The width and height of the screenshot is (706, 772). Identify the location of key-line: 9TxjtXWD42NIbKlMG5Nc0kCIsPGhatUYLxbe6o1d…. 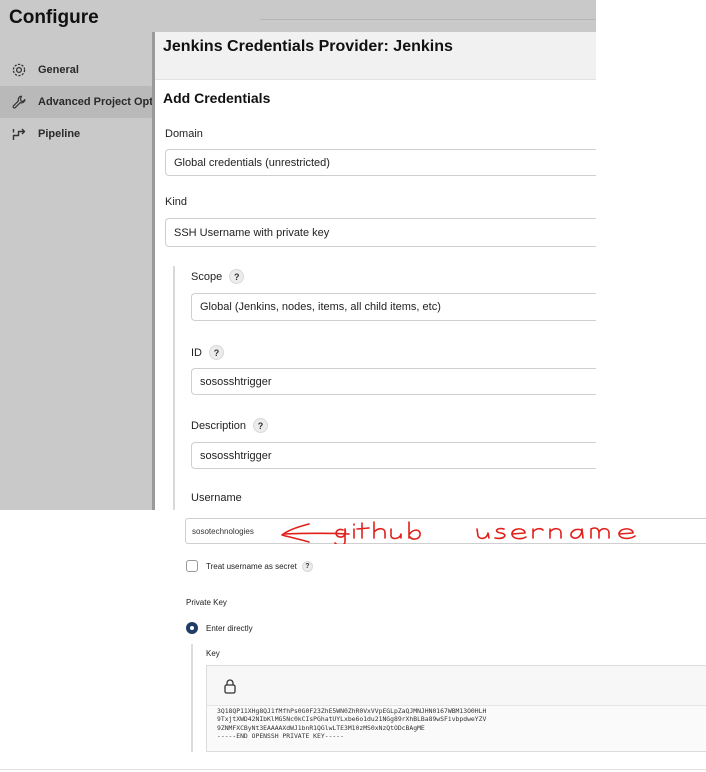
(352, 719).